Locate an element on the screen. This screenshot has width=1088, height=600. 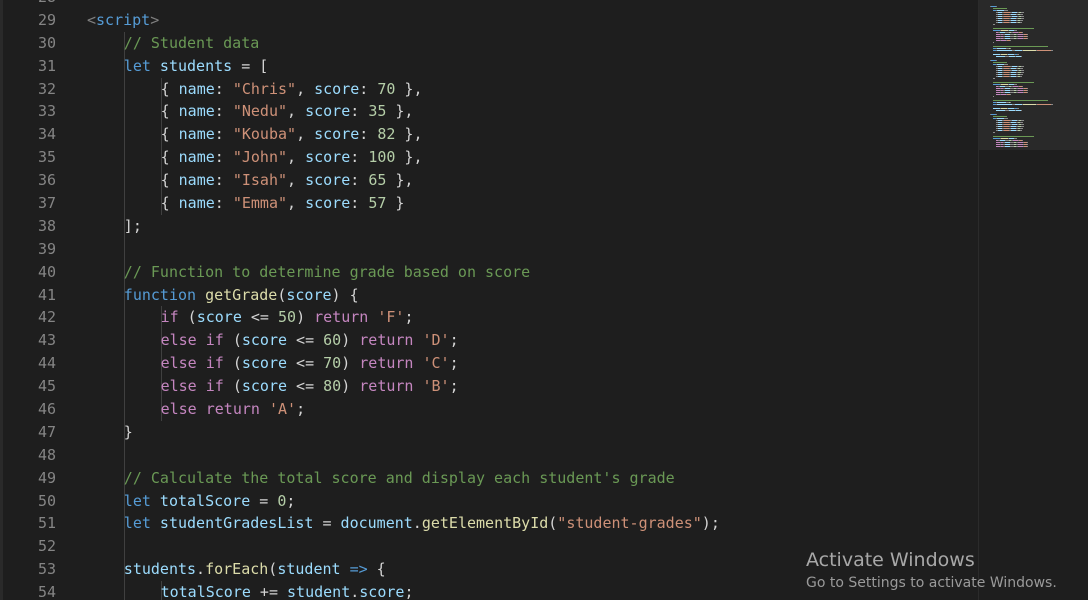
line-number: 43 is located at coordinates (46, 340).